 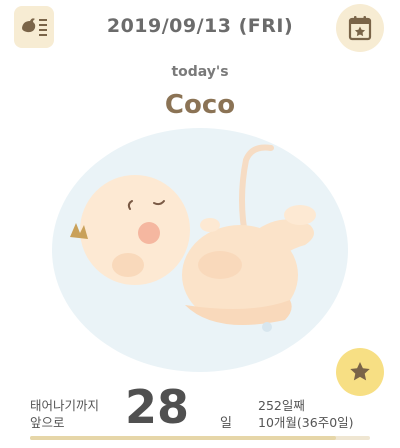 I want to click on day-count: 252일째, so click(x=281, y=405).